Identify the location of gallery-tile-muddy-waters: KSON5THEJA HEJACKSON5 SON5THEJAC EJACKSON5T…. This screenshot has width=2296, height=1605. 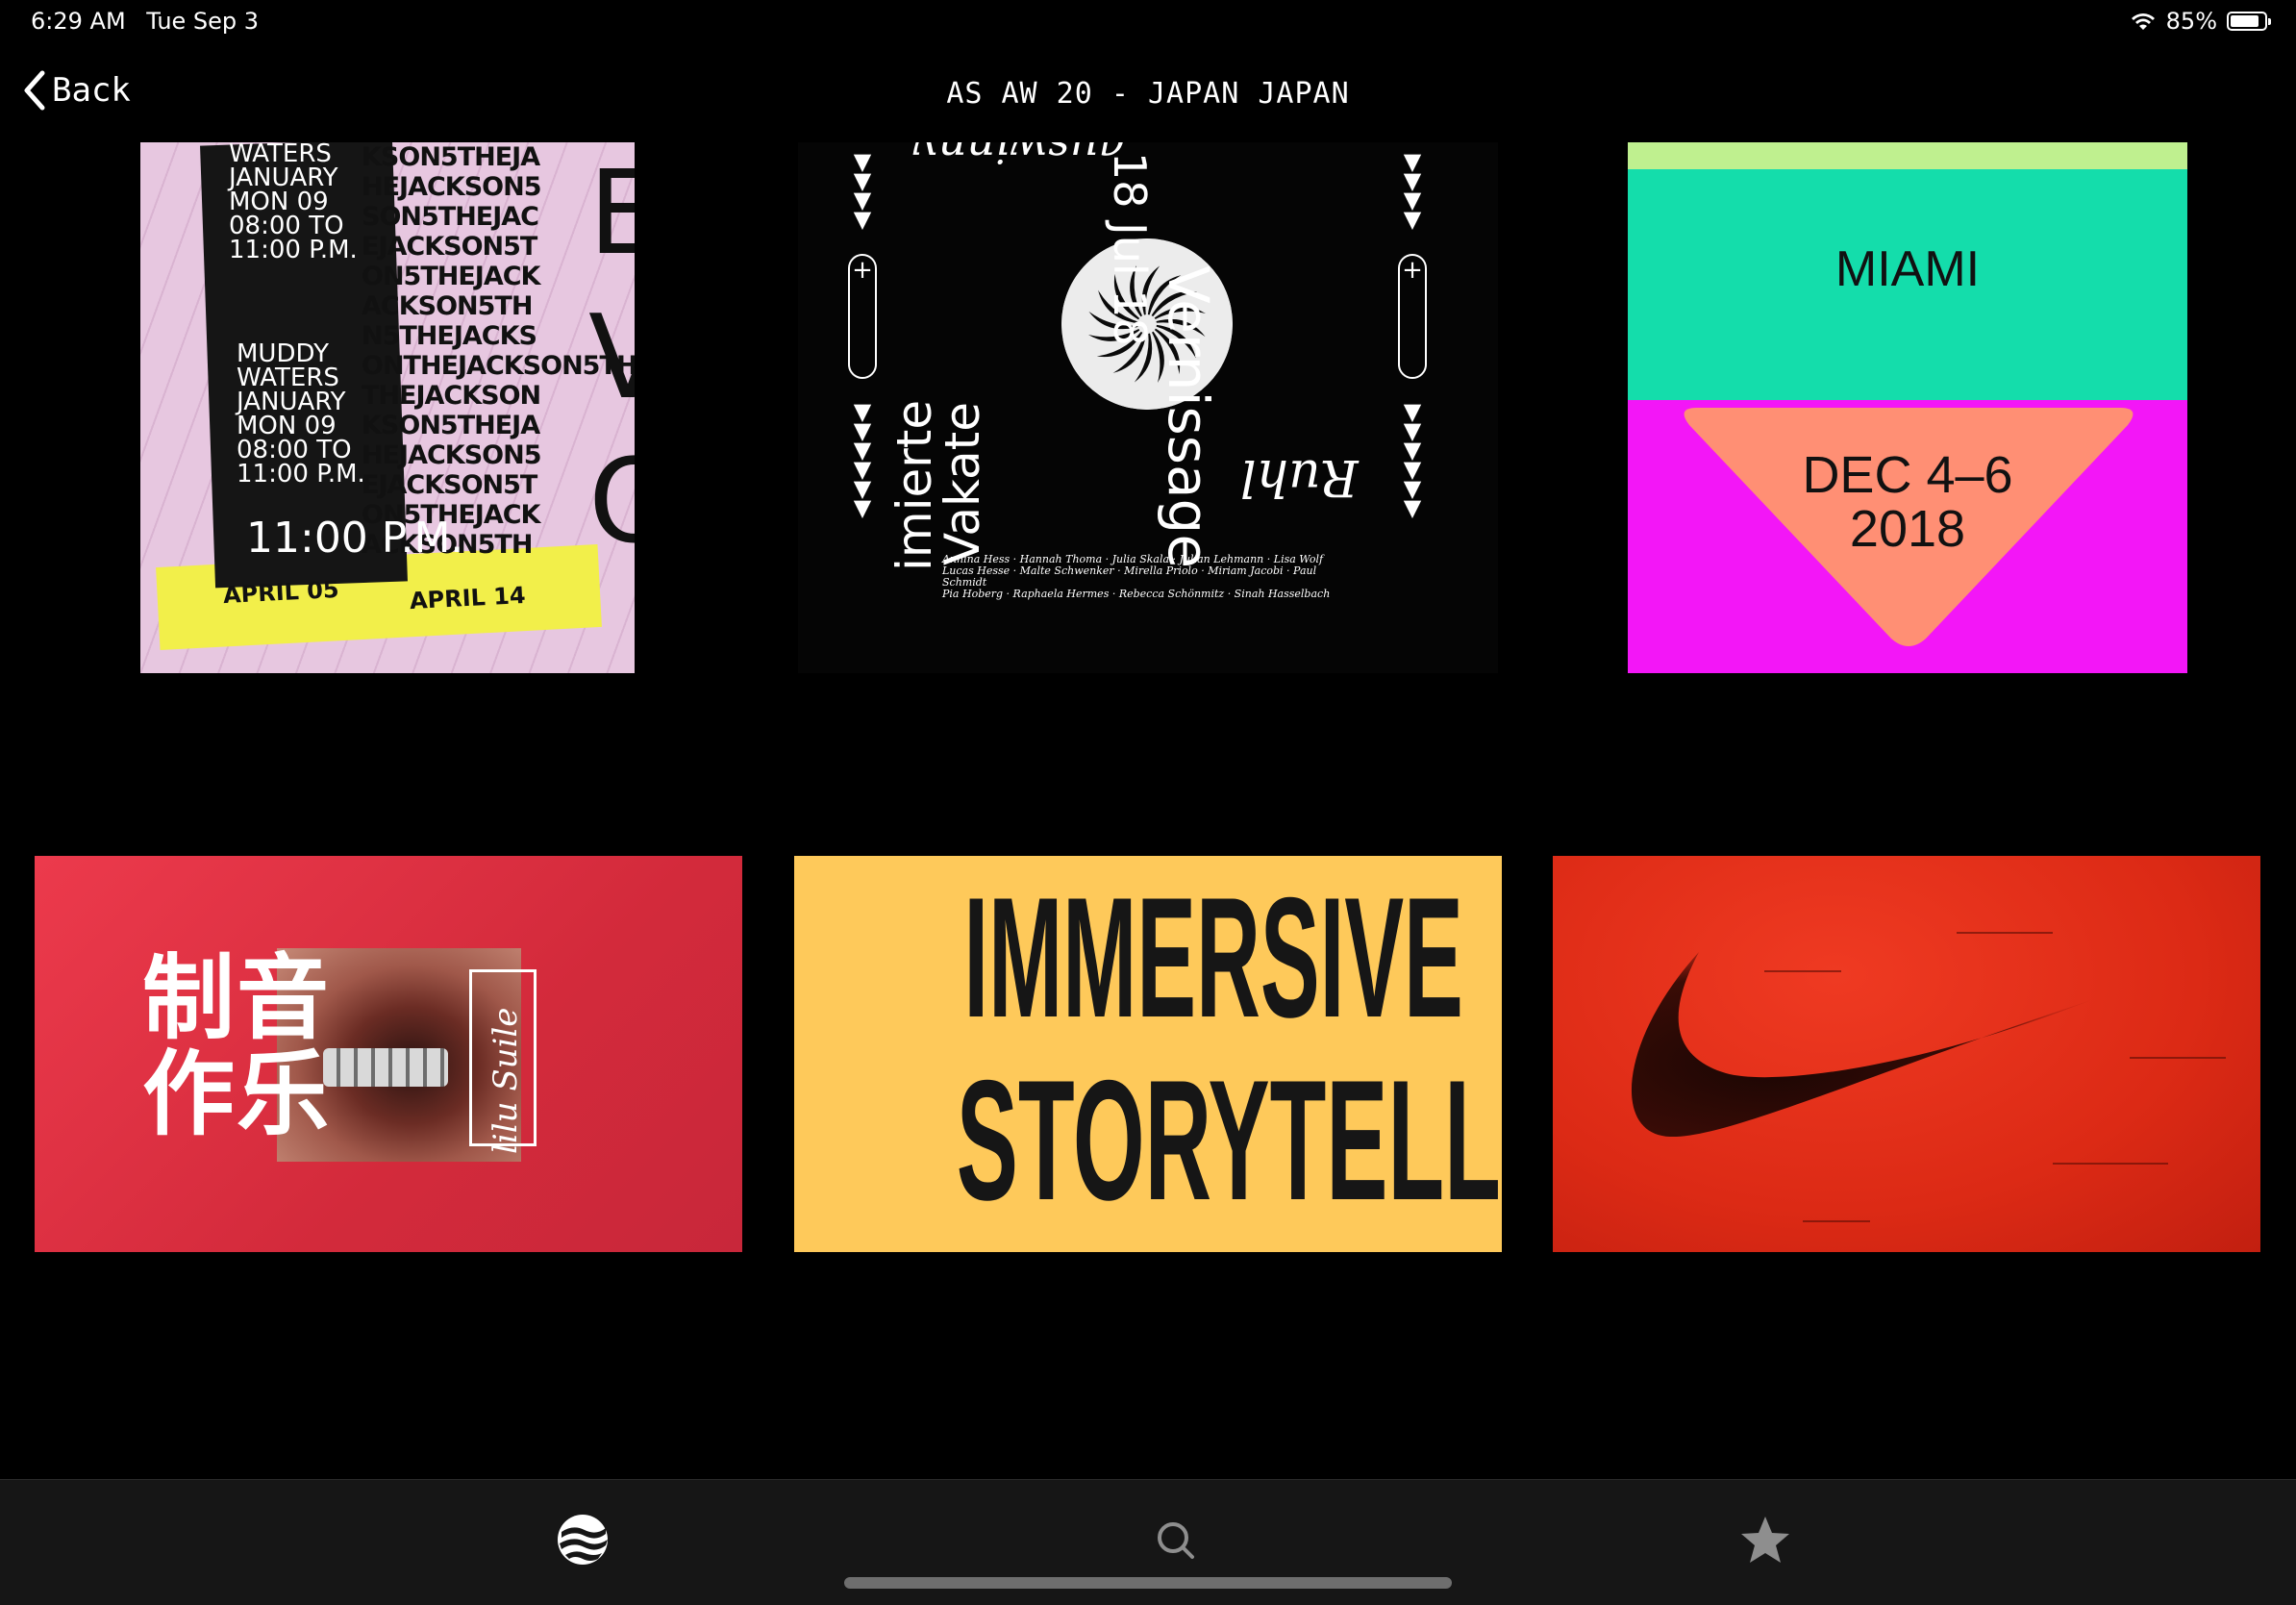
(387, 407).